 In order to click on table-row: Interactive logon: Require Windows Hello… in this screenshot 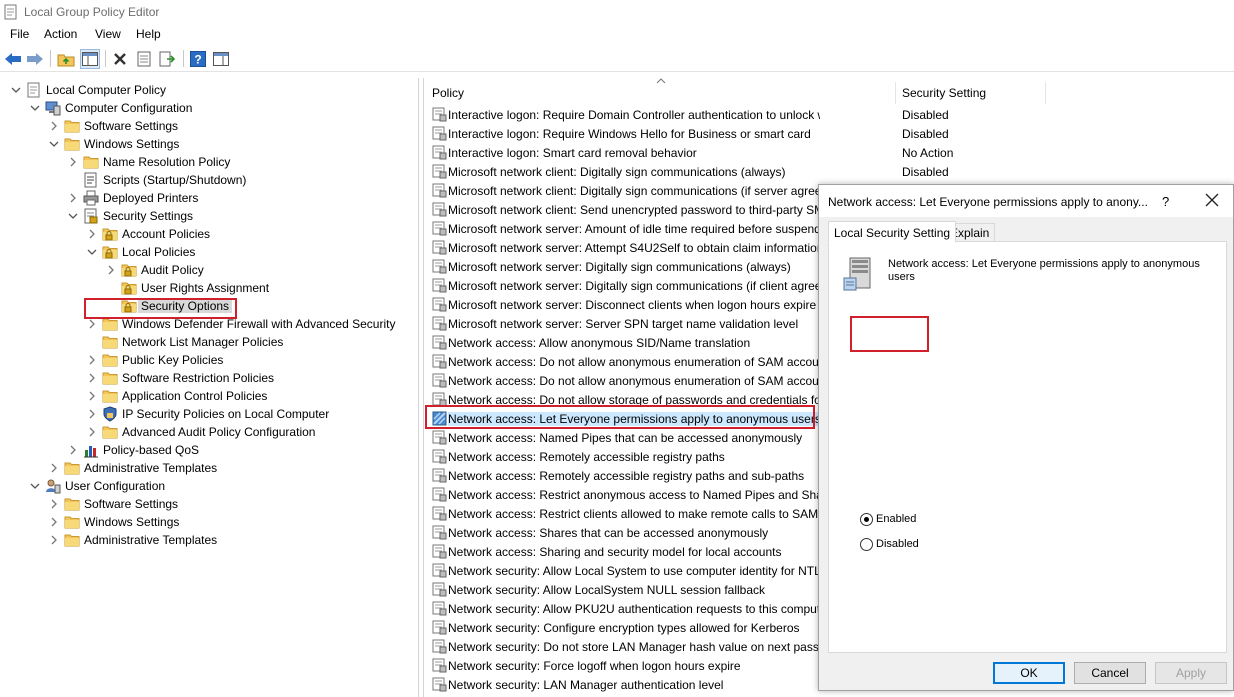, I will do `click(829, 133)`.